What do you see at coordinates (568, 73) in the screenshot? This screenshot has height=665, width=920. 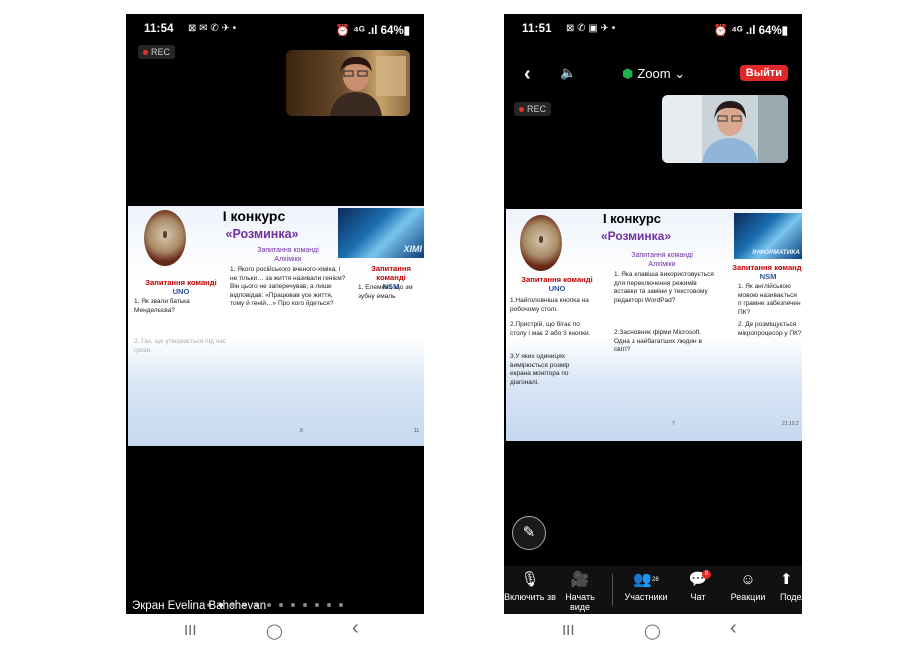 I see `speaker-icon: 🔈` at bounding box center [568, 73].